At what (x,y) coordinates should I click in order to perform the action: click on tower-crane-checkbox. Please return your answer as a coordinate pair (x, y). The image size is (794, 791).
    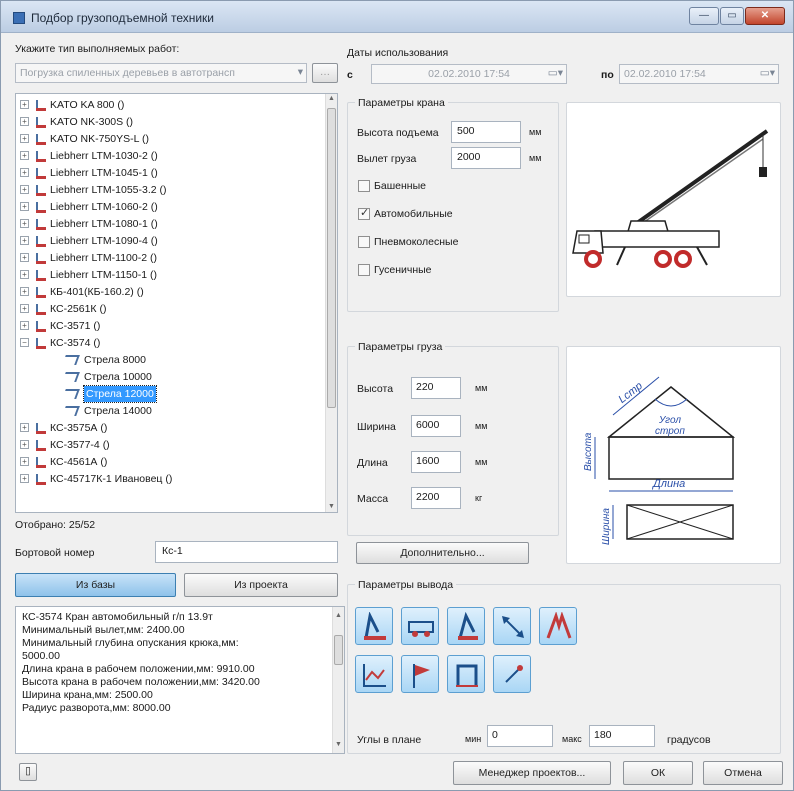
    Looking at the image, I should click on (364, 186).